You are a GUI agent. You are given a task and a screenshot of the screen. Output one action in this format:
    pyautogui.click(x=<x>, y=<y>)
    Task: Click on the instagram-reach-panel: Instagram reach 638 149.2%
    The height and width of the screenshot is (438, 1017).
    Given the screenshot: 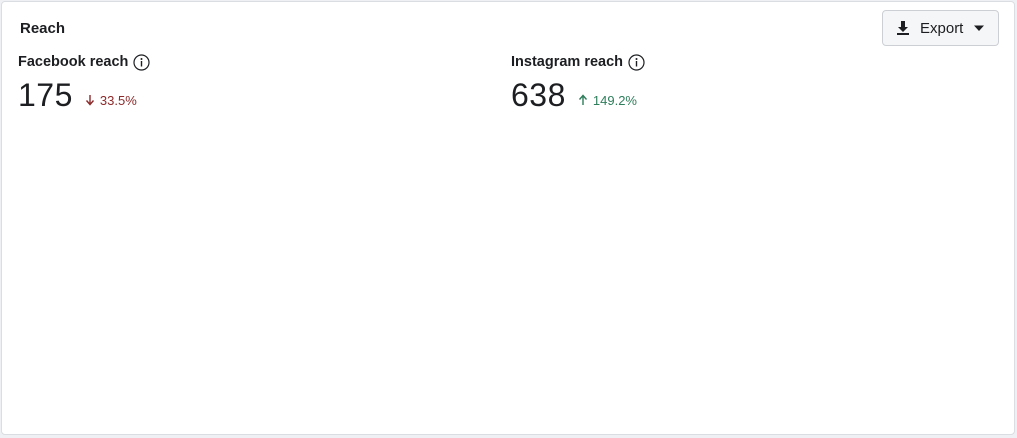 What is the action you would take?
    pyautogui.click(x=578, y=82)
    